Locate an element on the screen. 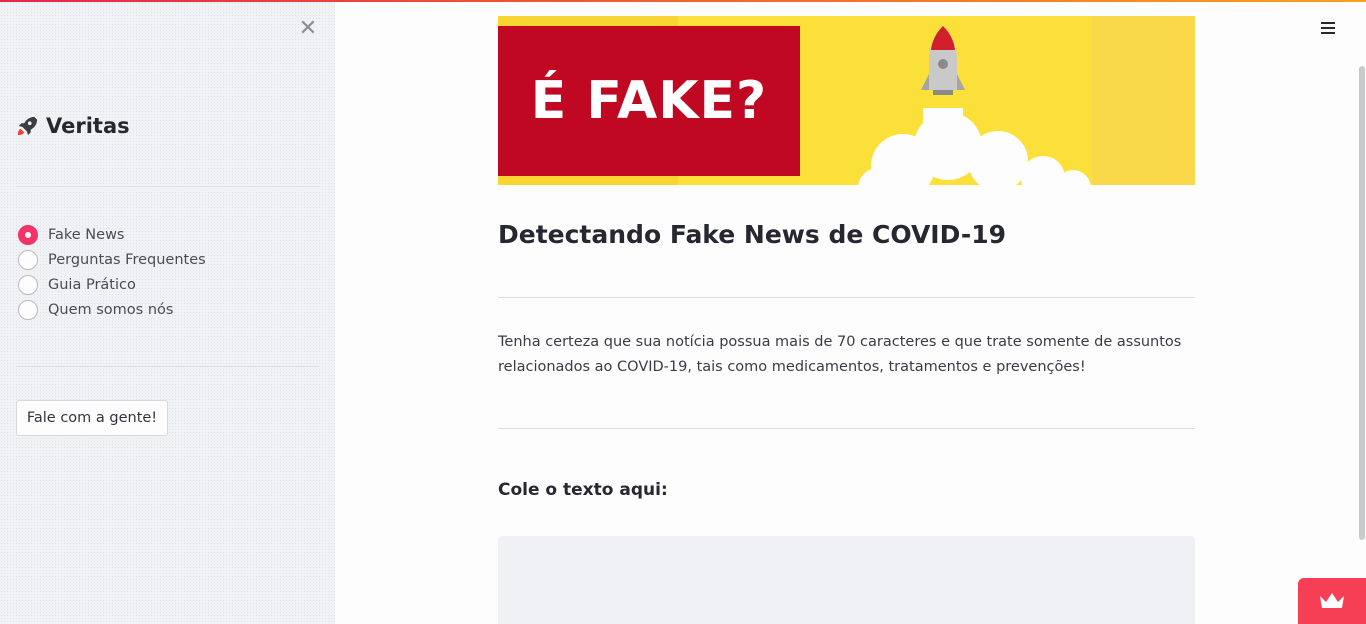 This screenshot has width=1366, height=624. radio-button-selected is located at coordinates (28, 234).